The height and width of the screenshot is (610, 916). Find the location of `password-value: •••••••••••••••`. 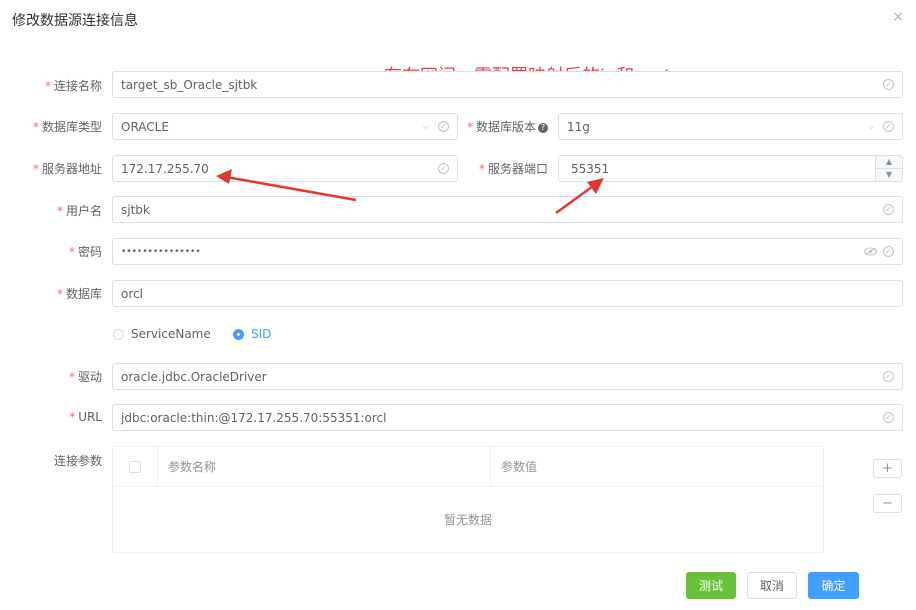

password-value: ••••••••••••••• is located at coordinates (161, 251).